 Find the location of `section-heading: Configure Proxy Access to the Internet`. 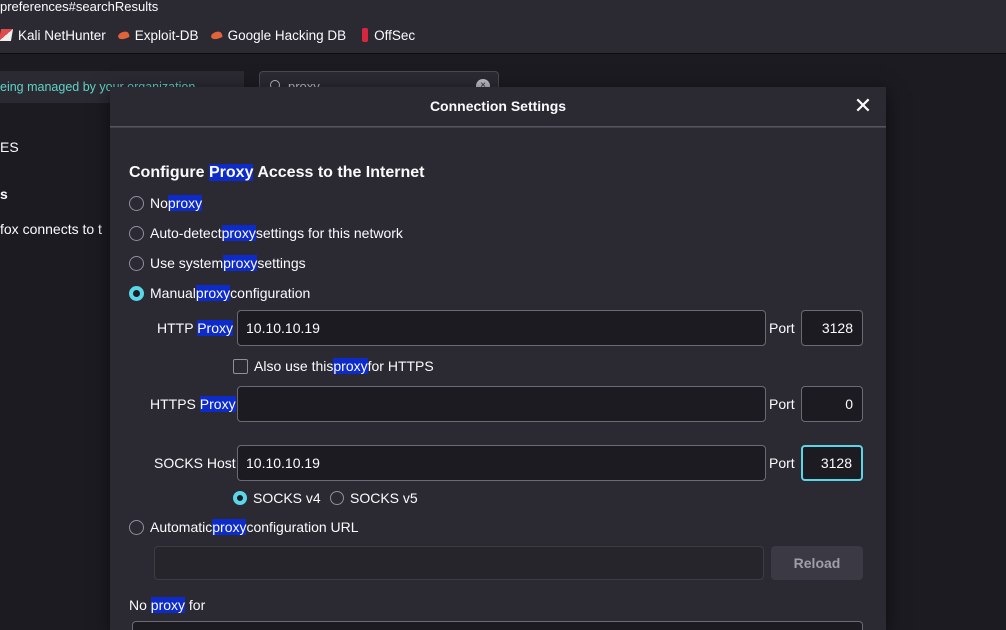

section-heading: Configure Proxy Access to the Internet is located at coordinates (276, 173).